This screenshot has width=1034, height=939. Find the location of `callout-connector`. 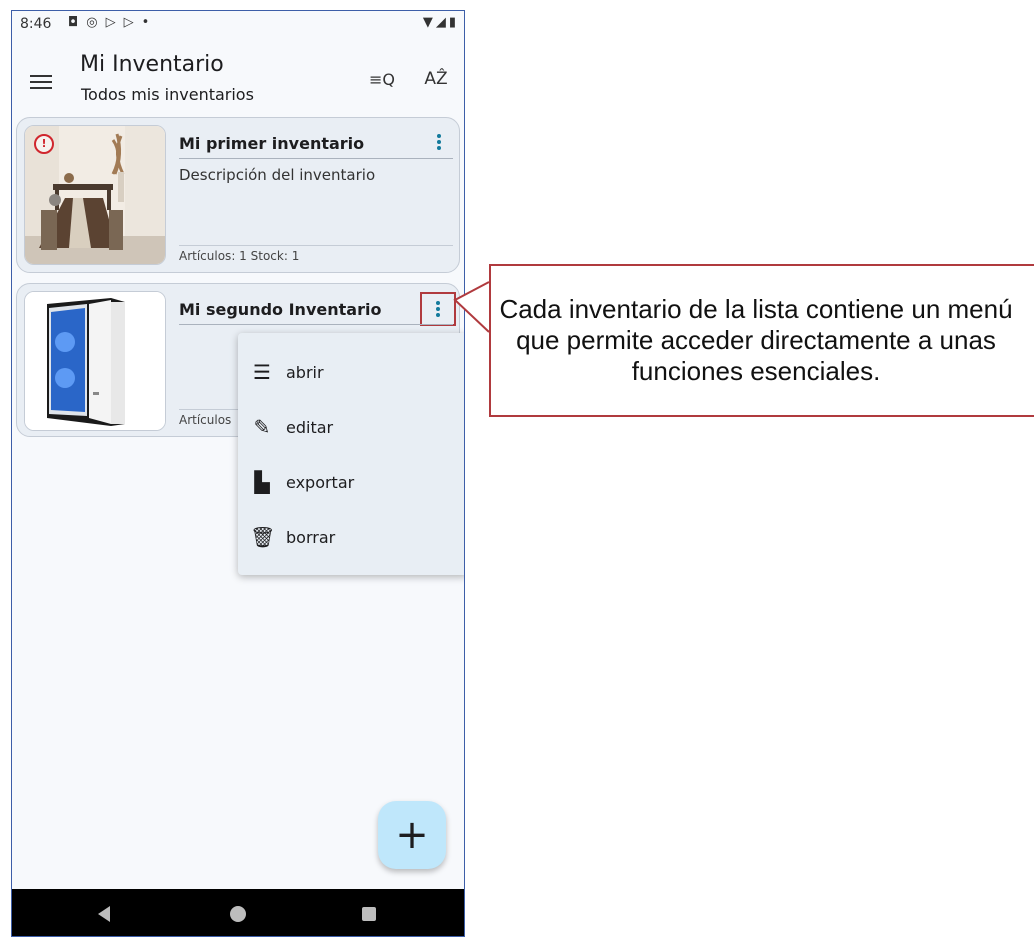

callout-connector is located at coordinates (471, 307).